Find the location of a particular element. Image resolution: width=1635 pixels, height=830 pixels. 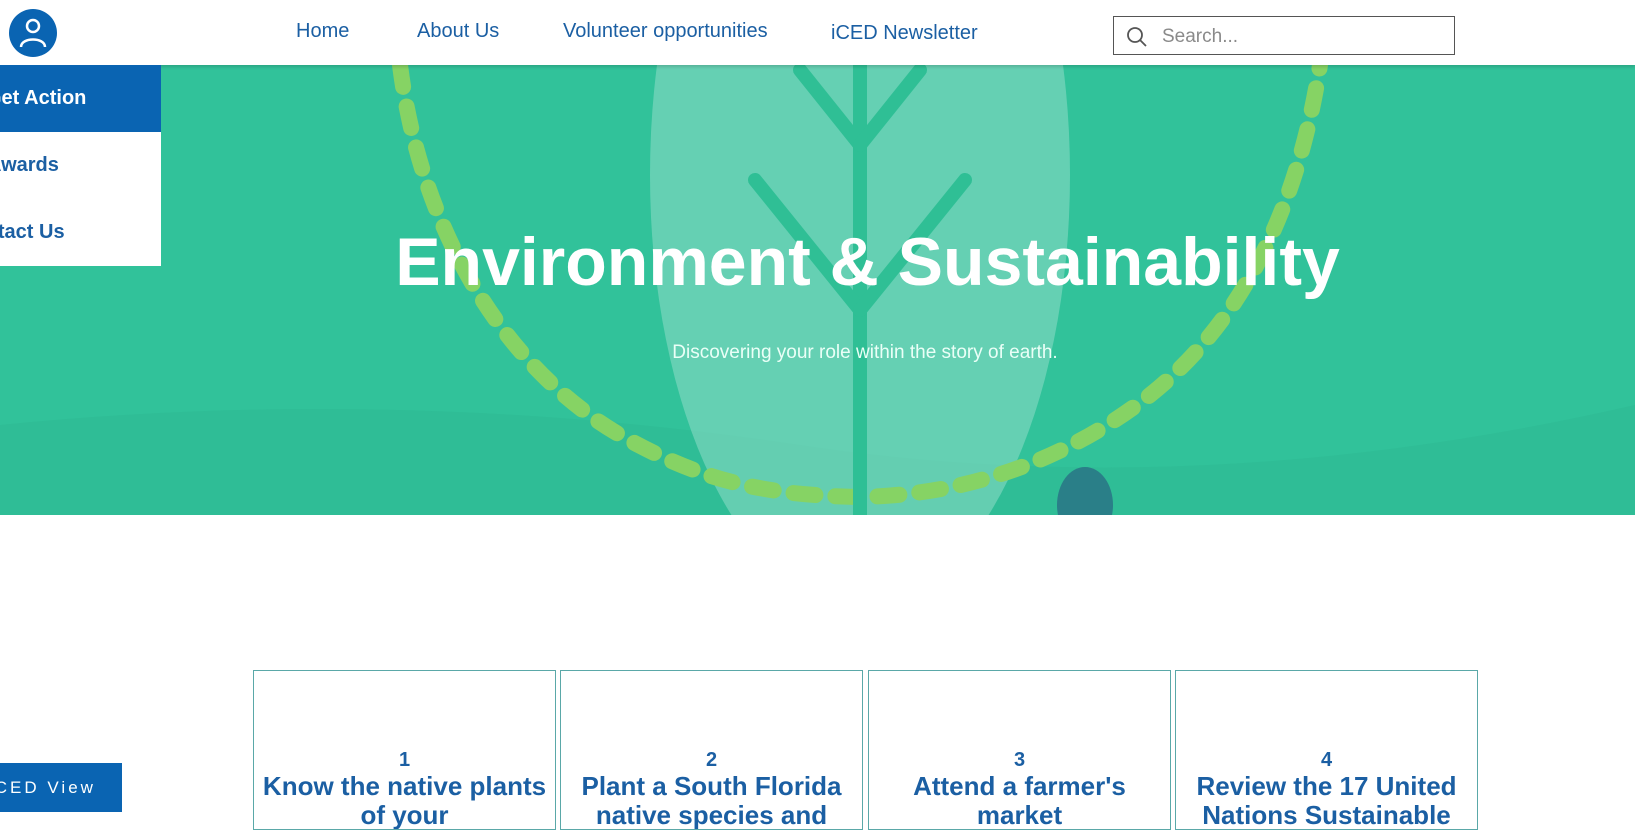

side-menu: Get Action Awards Contact Us is located at coordinates (80, 165).